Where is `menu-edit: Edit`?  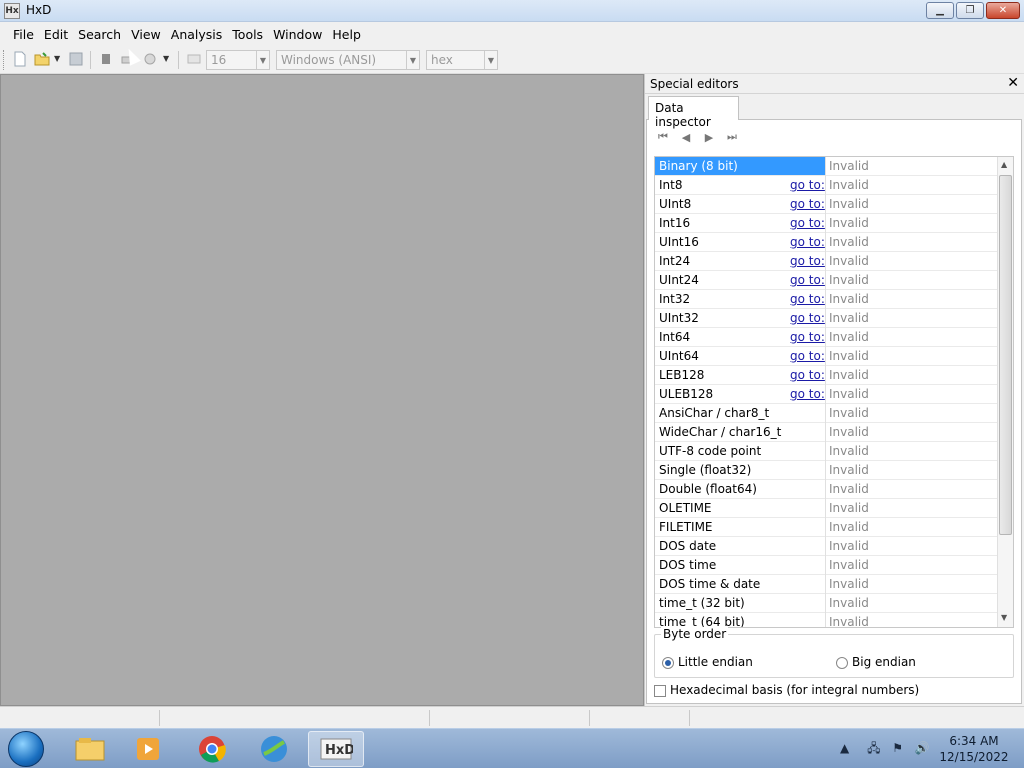
menu-edit: Edit is located at coordinates (56, 34).